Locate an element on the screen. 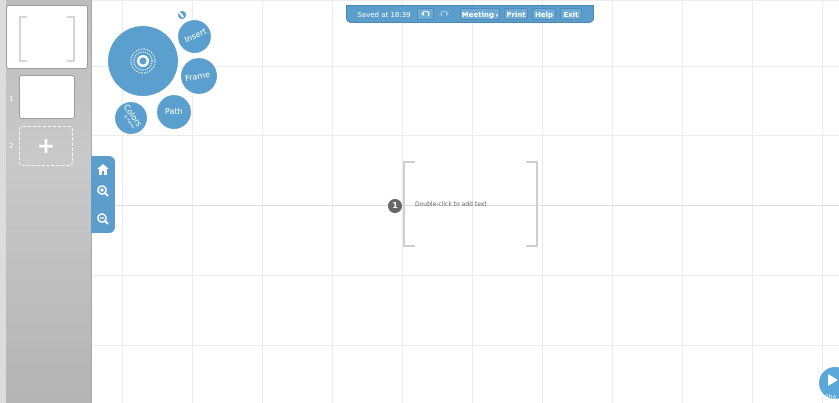 This screenshot has height=403, width=839. zoom-out-icon is located at coordinates (103, 219).